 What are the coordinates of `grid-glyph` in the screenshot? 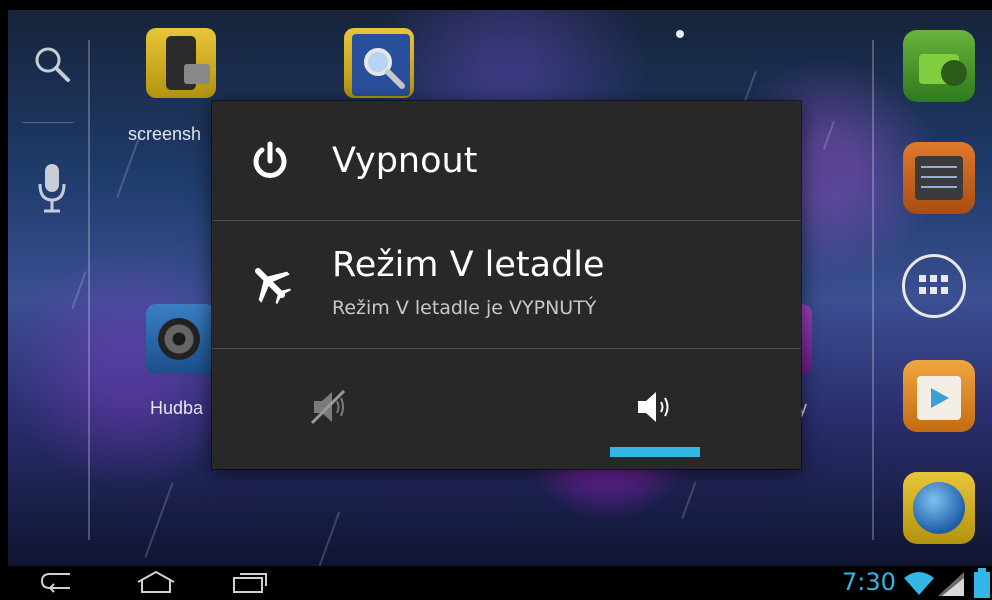 It's located at (933, 284).